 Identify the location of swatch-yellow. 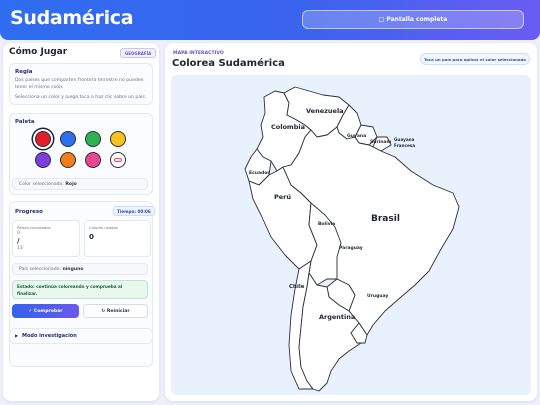
(118, 139).